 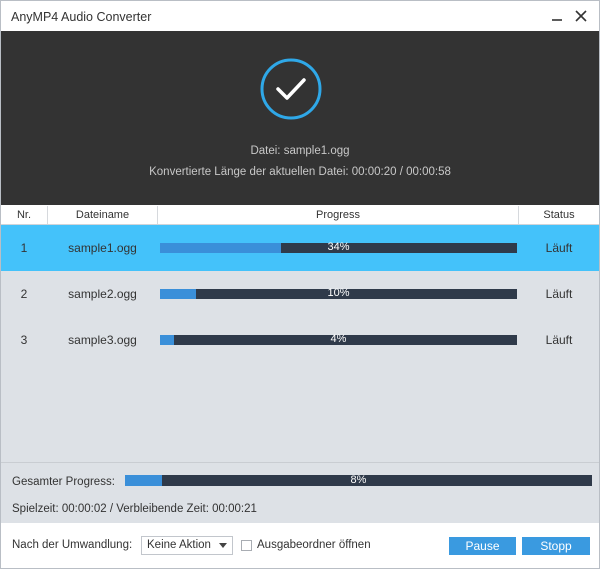 What do you see at coordinates (102, 248) in the screenshot?
I see `row-filename: sample1.ogg` at bounding box center [102, 248].